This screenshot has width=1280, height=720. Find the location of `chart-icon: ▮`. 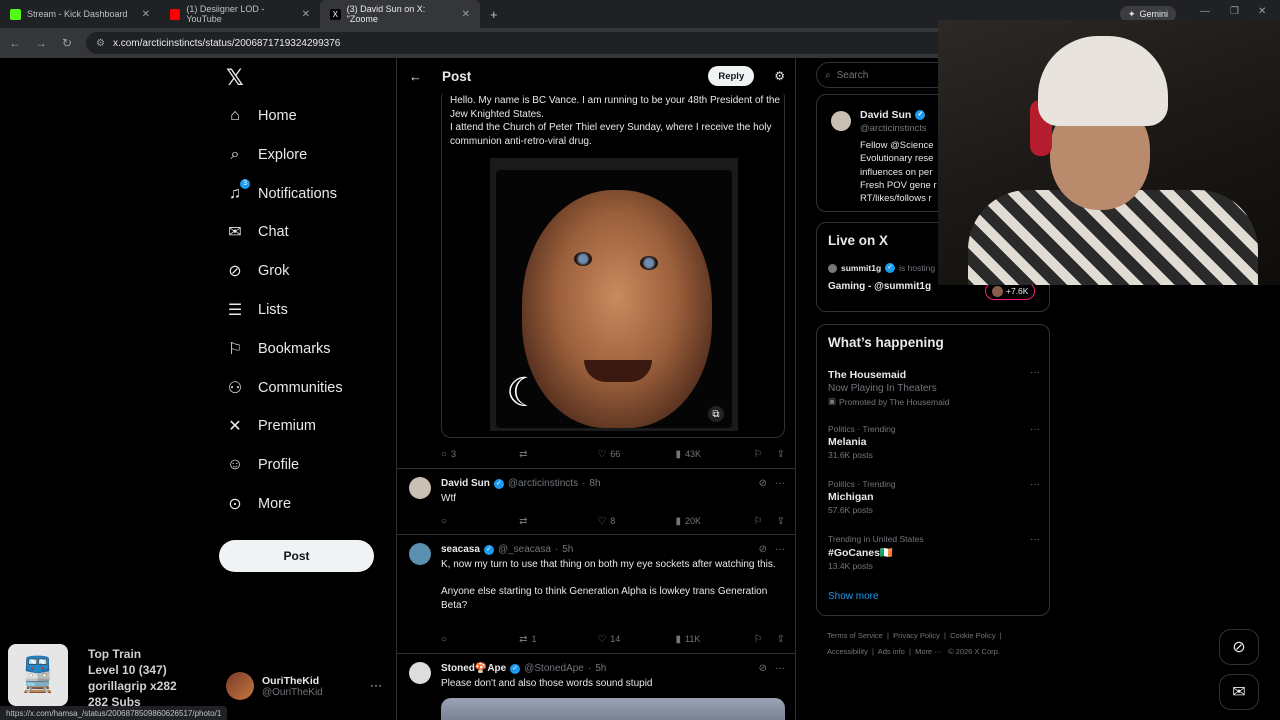

chart-icon: ▮ is located at coordinates (678, 639).